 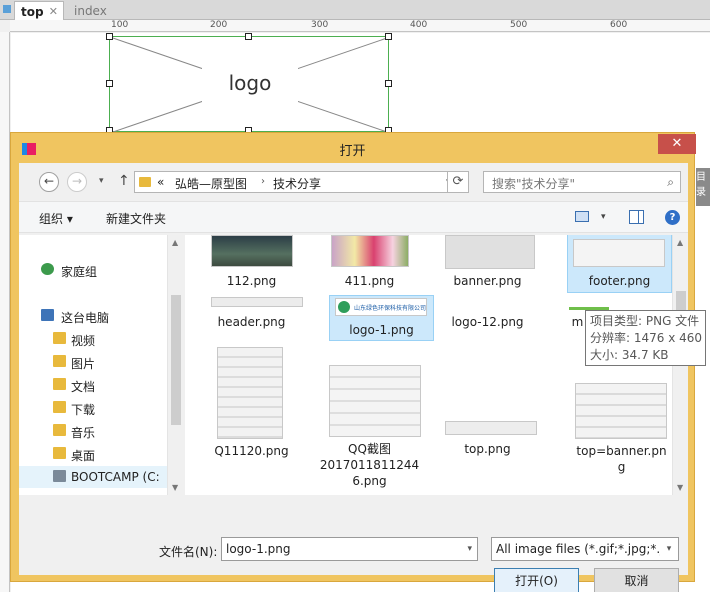 I want to click on search-icon: ⌕, so click(x=670, y=182).